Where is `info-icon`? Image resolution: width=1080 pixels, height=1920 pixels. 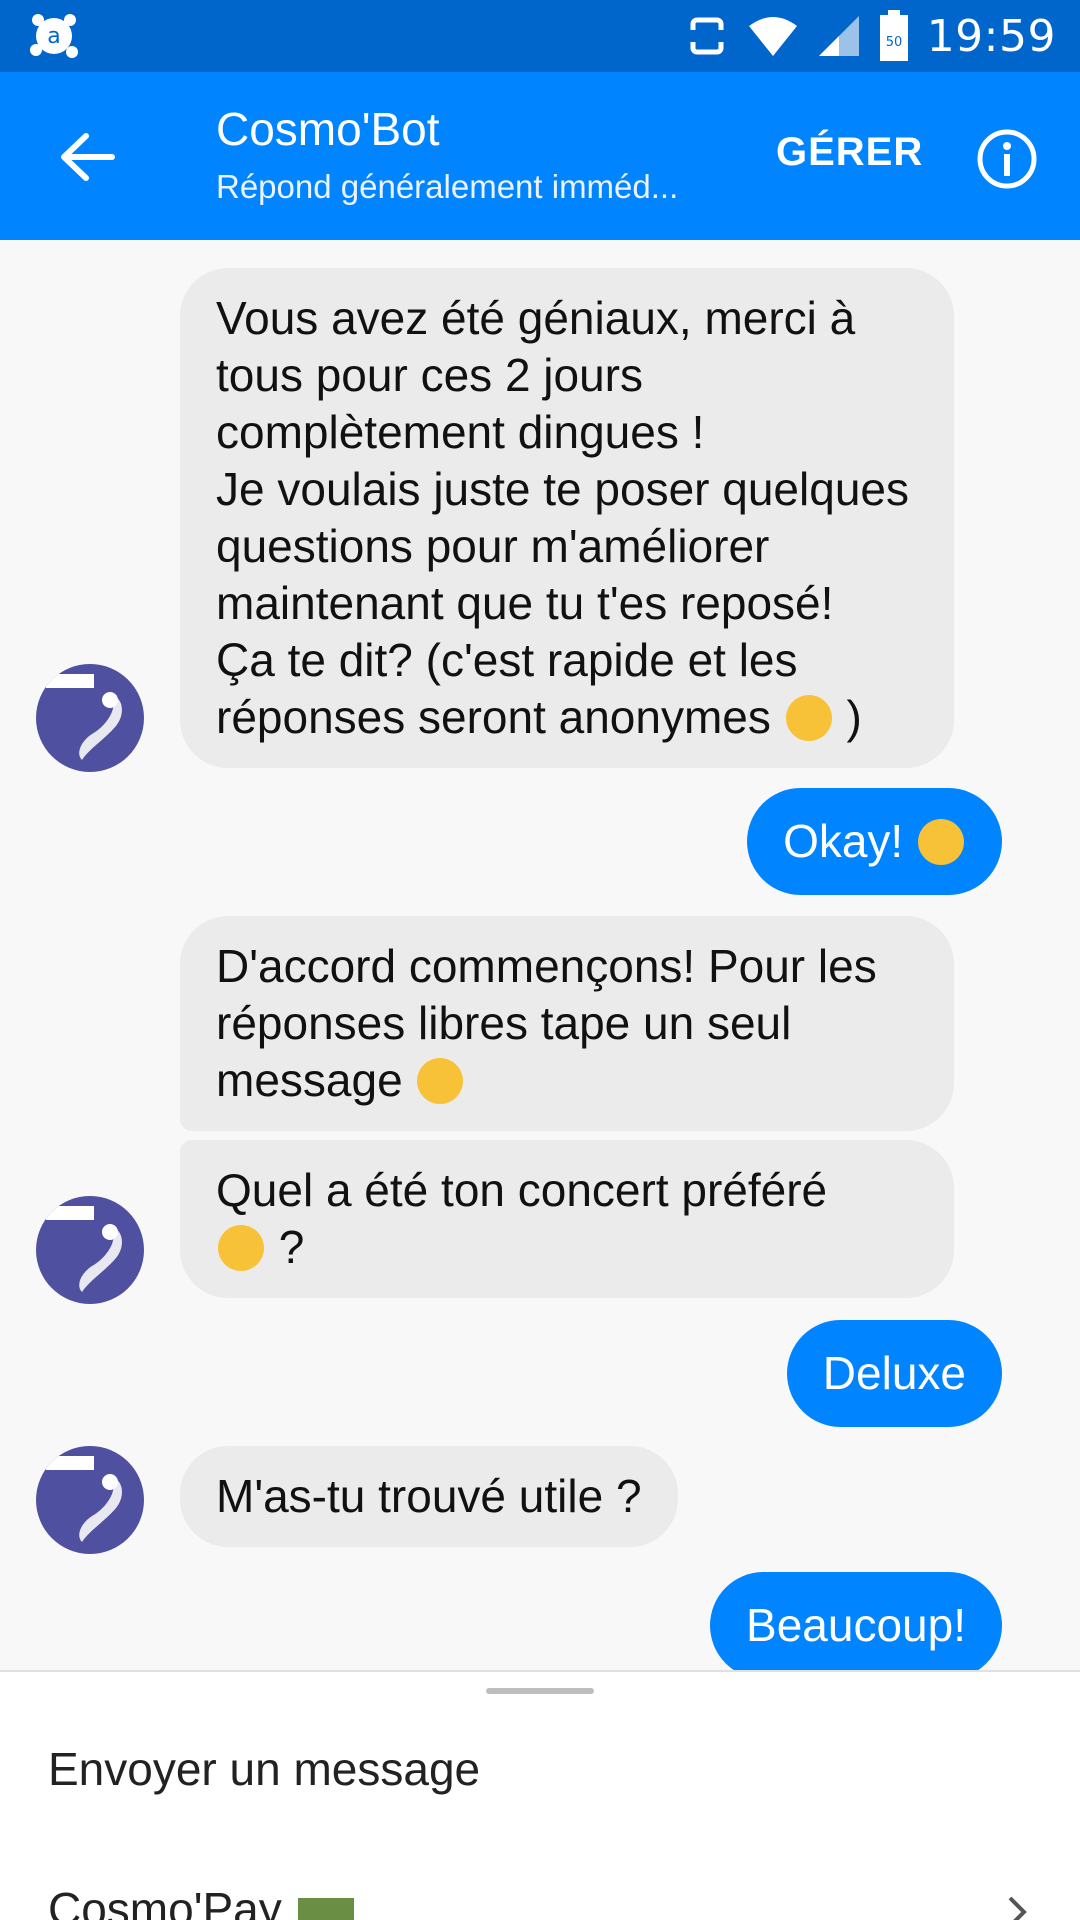
info-icon is located at coordinates (1007, 159).